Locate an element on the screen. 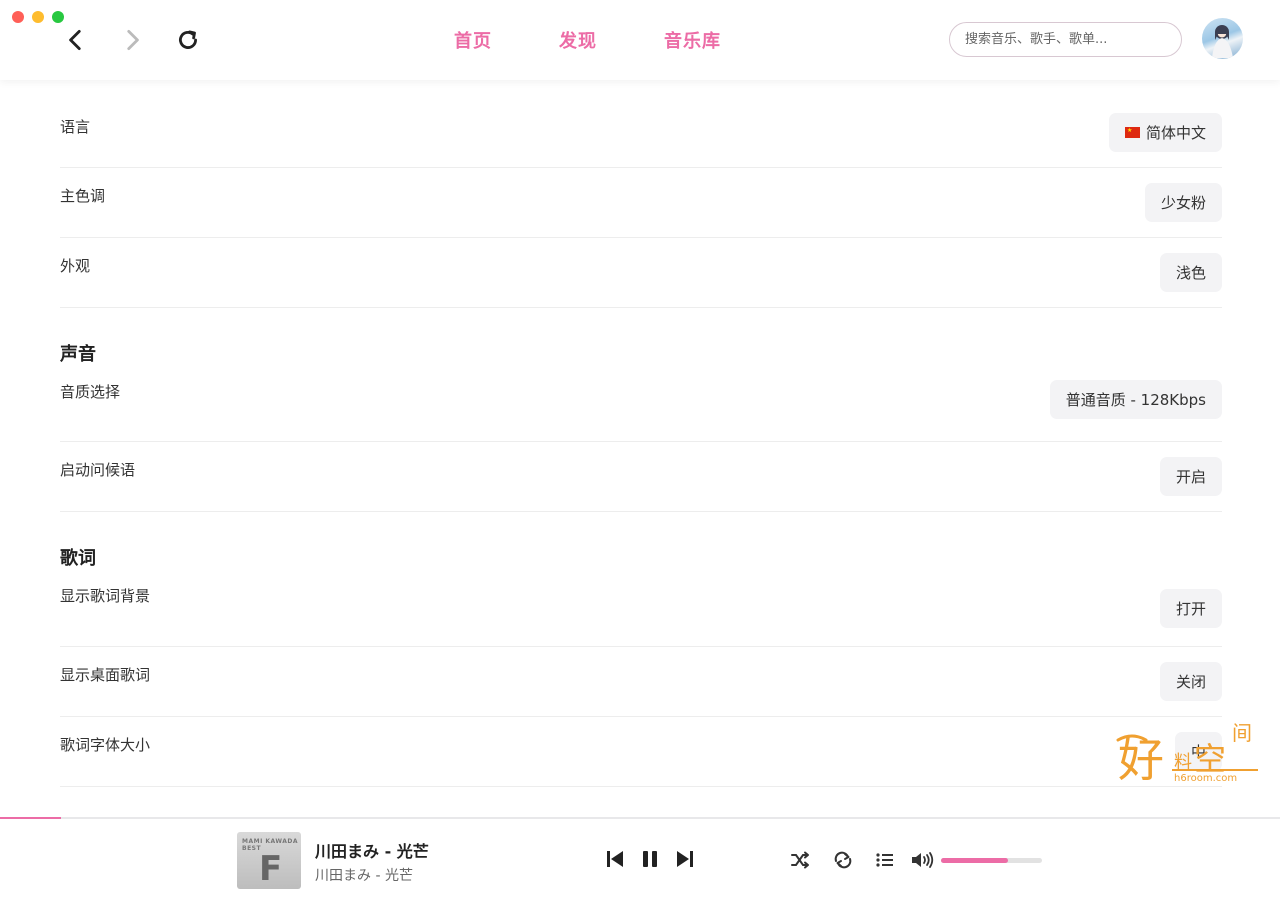  repeat-icon is located at coordinates (843, 860).